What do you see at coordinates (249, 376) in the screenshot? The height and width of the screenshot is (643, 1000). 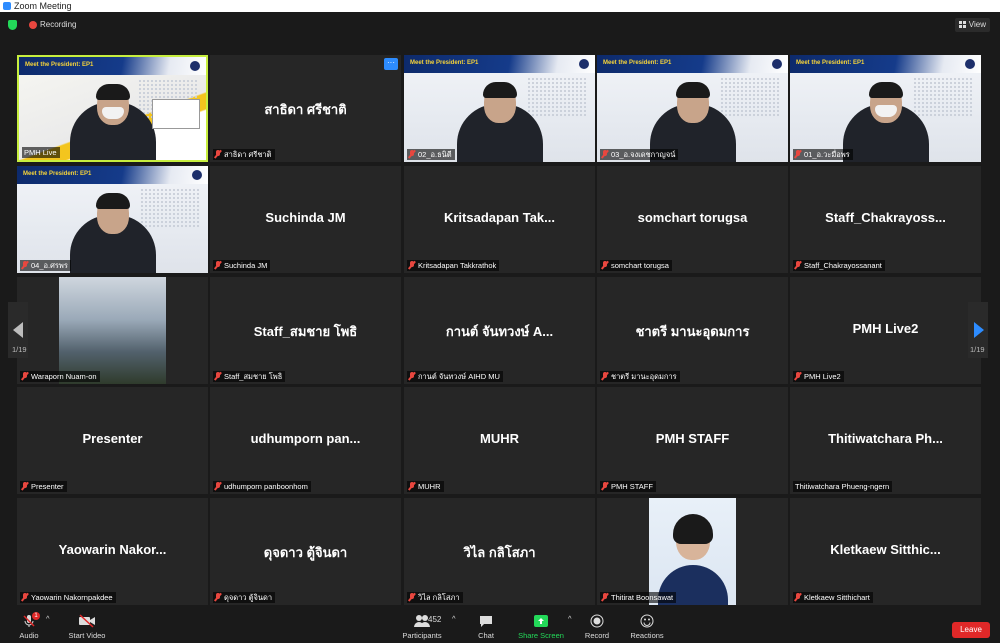 I see `participant-name-label: Staff_สมชาย โพธิ` at bounding box center [249, 376].